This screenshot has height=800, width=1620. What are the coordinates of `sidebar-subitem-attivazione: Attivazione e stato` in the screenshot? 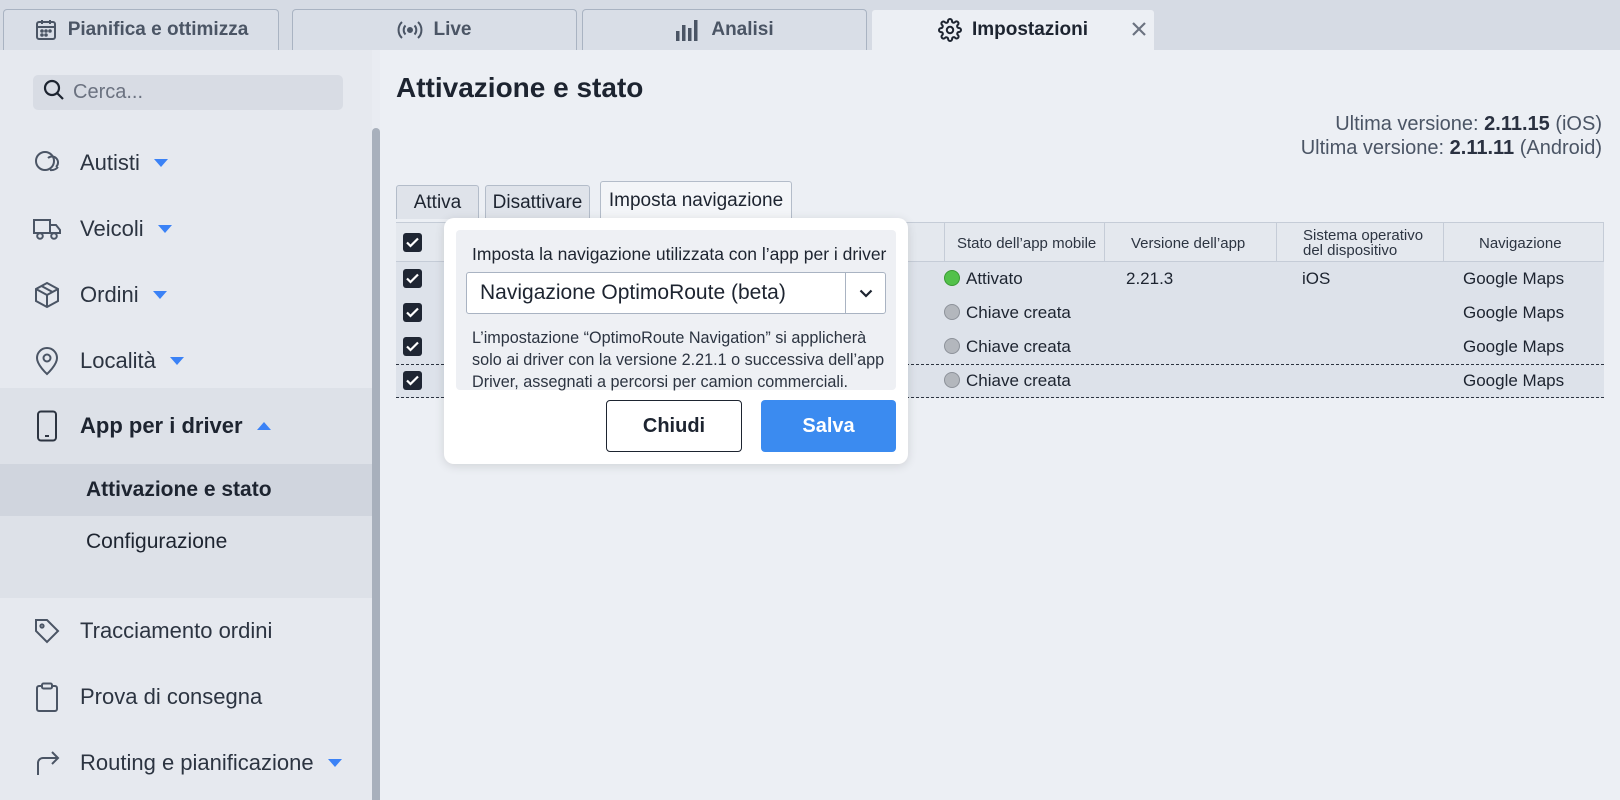 It's located at (186, 490).